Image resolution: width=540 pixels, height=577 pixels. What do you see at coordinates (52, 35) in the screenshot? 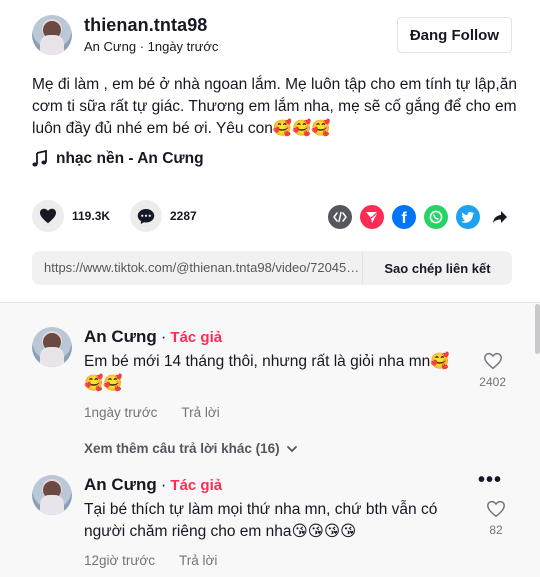
I see `author-avatar` at bounding box center [52, 35].